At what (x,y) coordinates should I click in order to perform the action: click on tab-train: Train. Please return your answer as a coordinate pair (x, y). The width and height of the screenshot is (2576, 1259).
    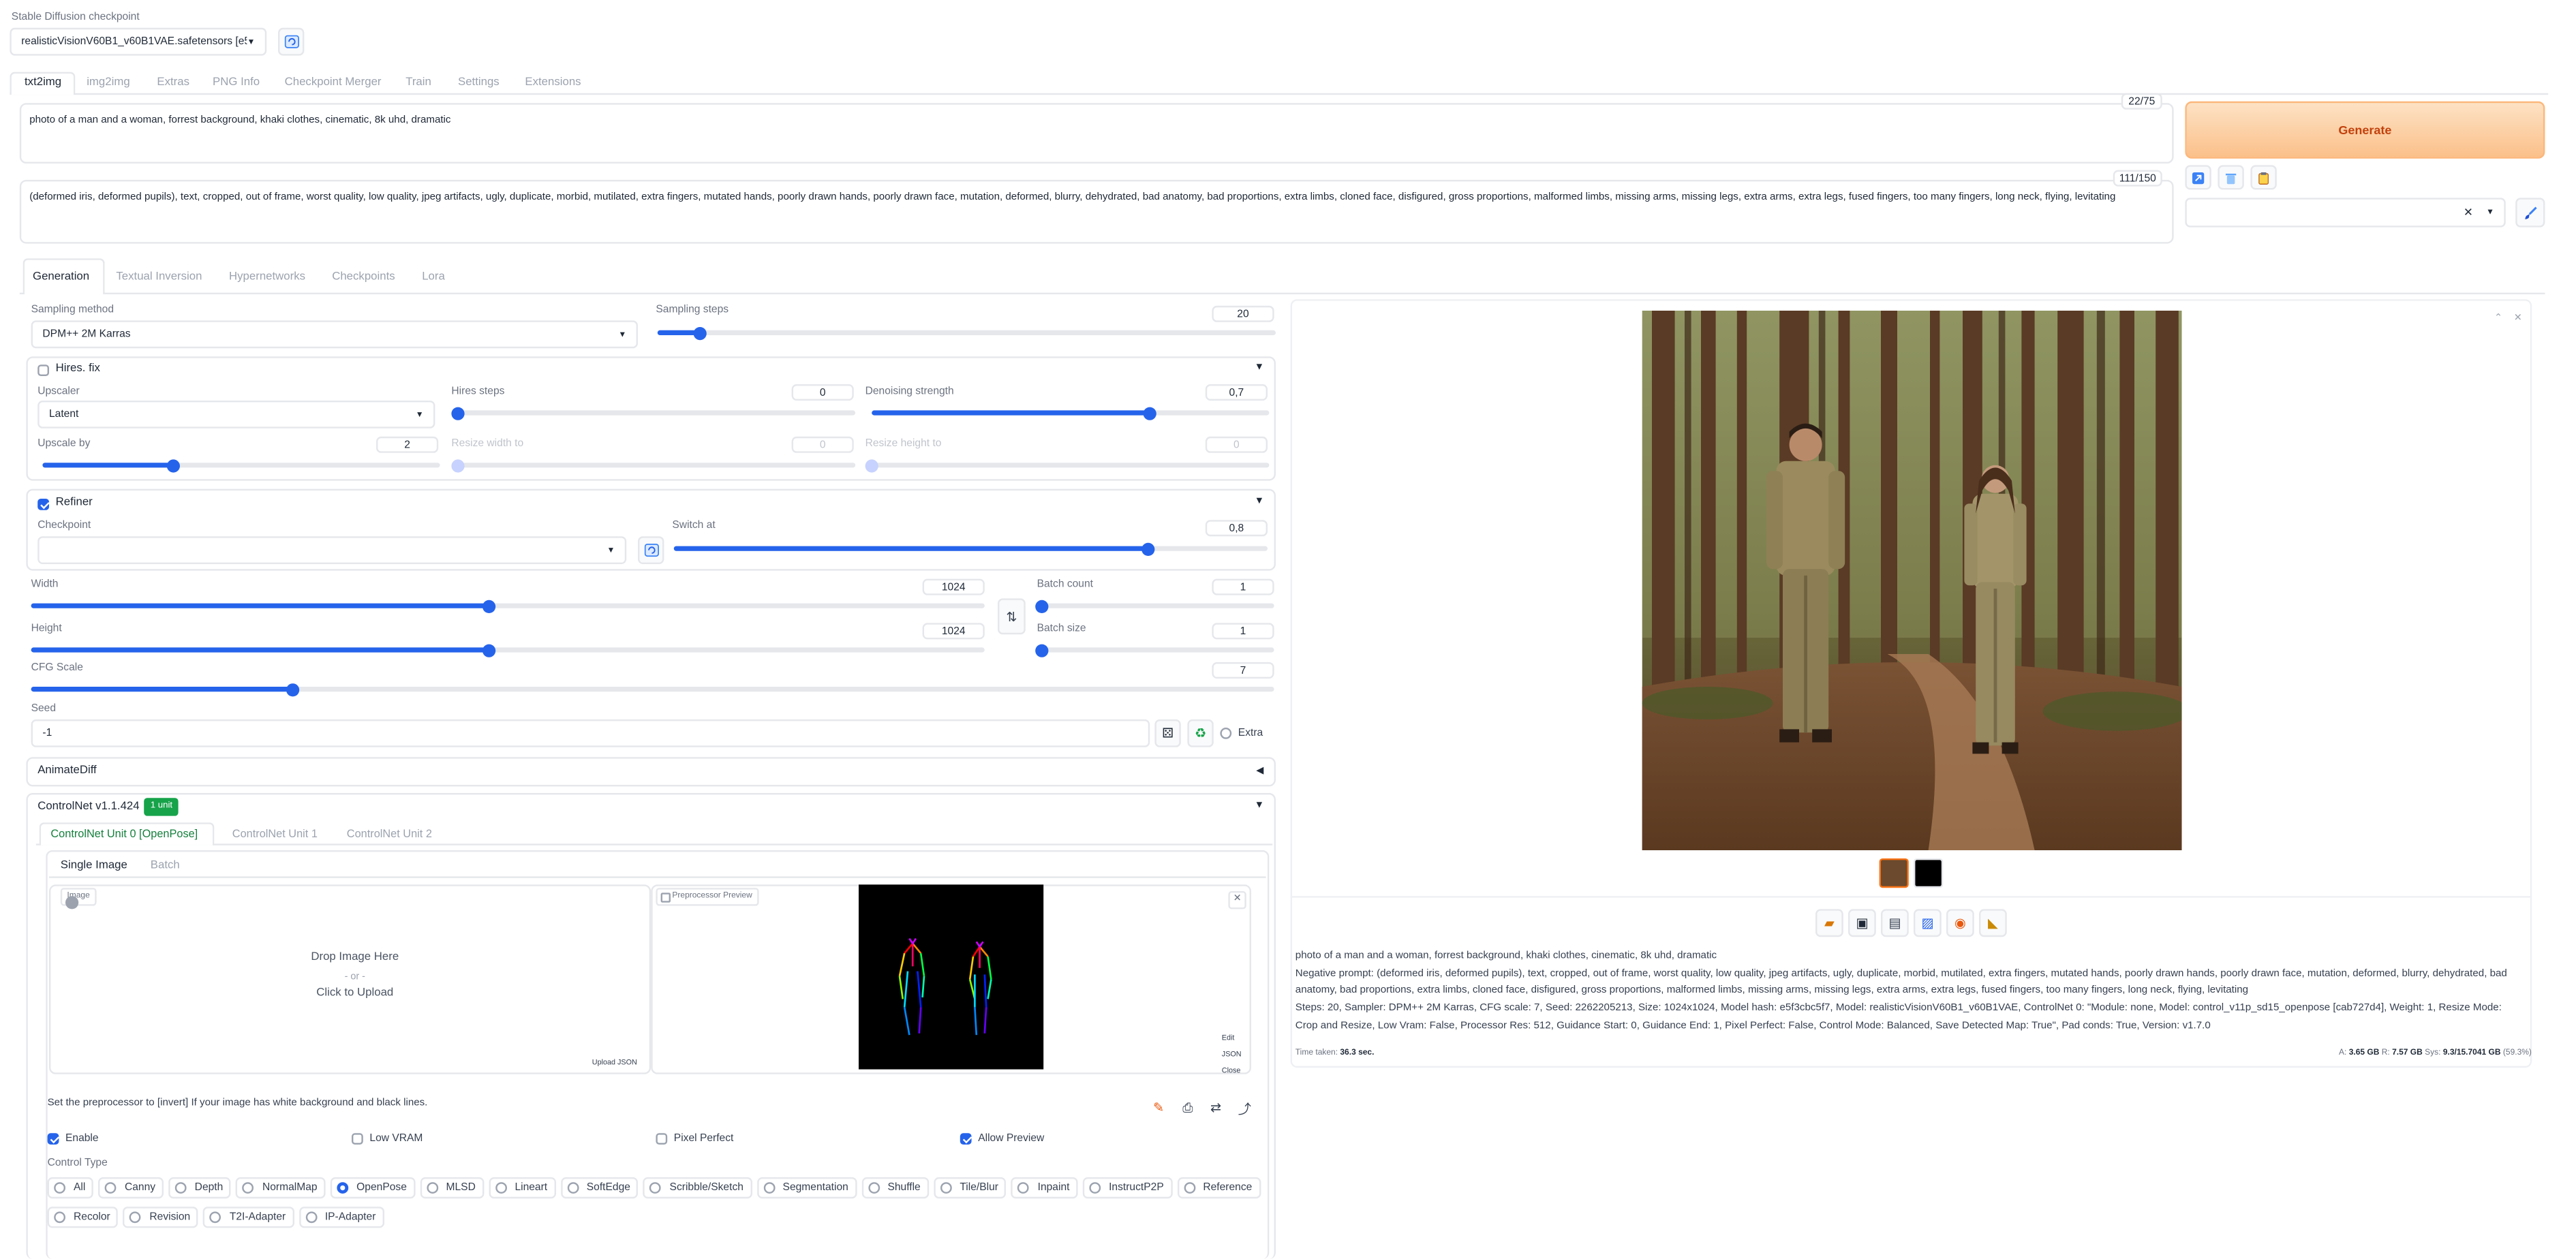
    Looking at the image, I should click on (418, 83).